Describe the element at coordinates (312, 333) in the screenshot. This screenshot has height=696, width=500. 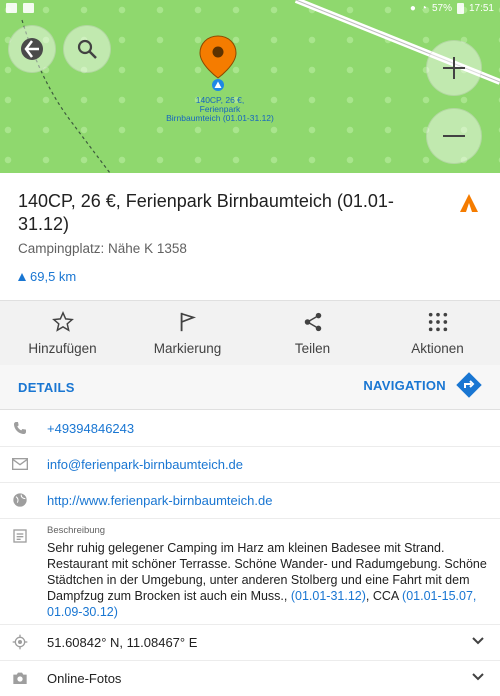
I see `share-button: Teilen` at that location.